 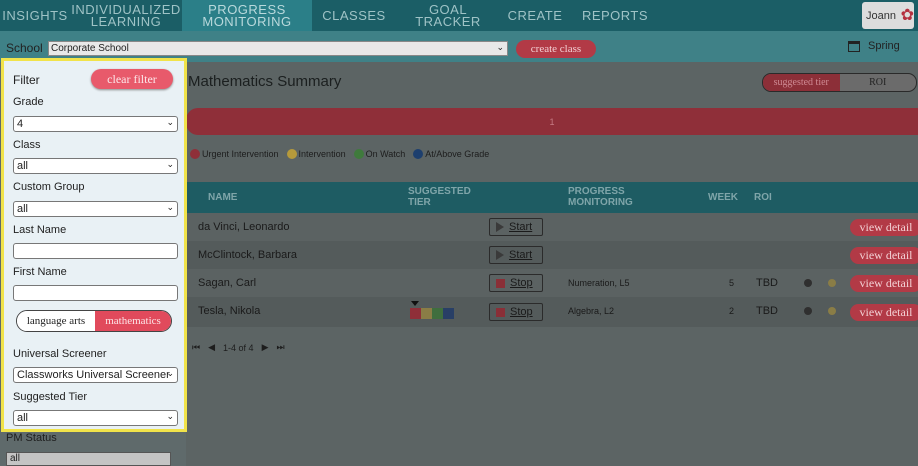 I want to click on view-toggle: suggested tier ROI, so click(x=839, y=82).